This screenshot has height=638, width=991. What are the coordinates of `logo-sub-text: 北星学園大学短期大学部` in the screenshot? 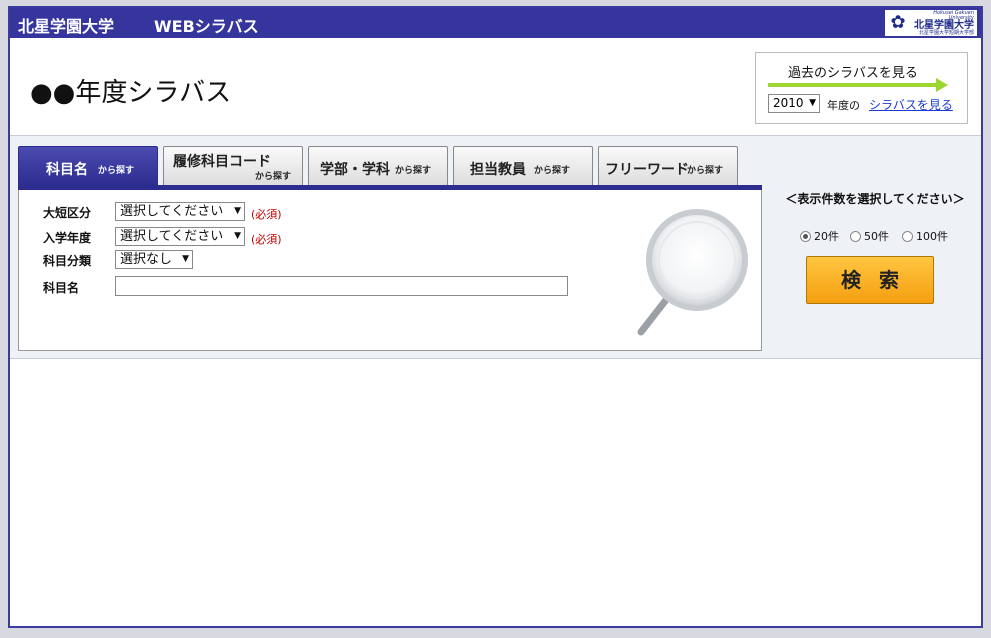 It's located at (946, 32).